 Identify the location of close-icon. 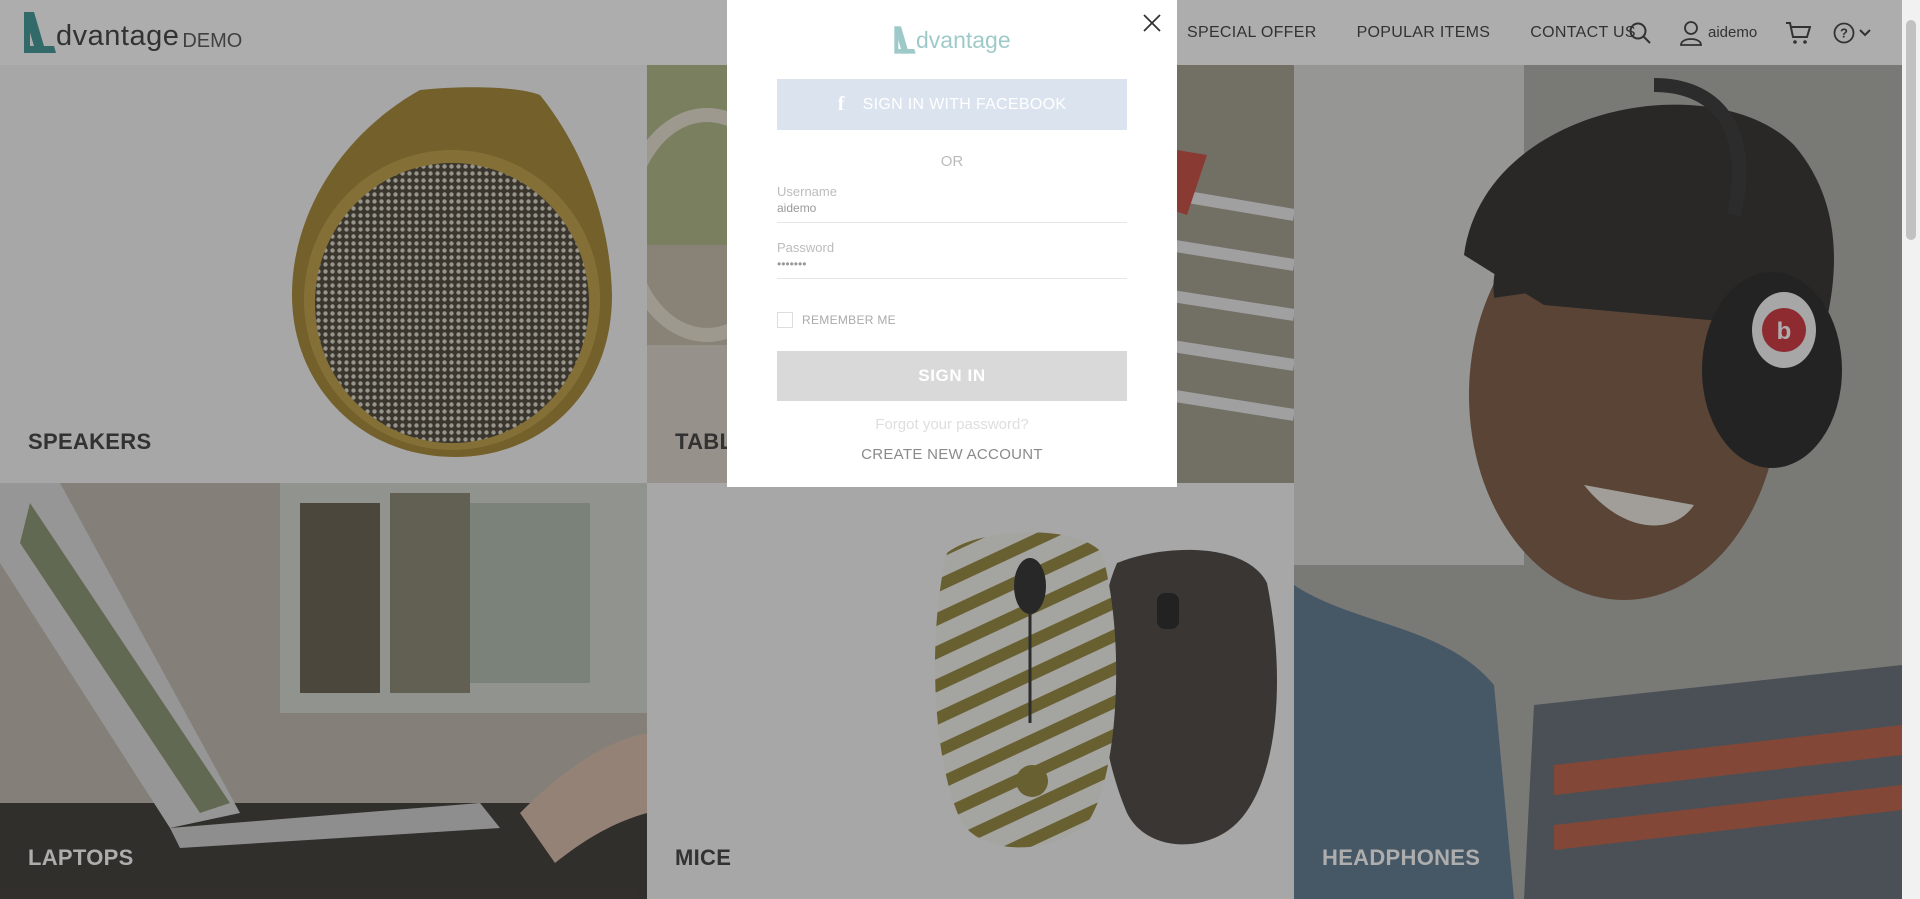
(1152, 23).